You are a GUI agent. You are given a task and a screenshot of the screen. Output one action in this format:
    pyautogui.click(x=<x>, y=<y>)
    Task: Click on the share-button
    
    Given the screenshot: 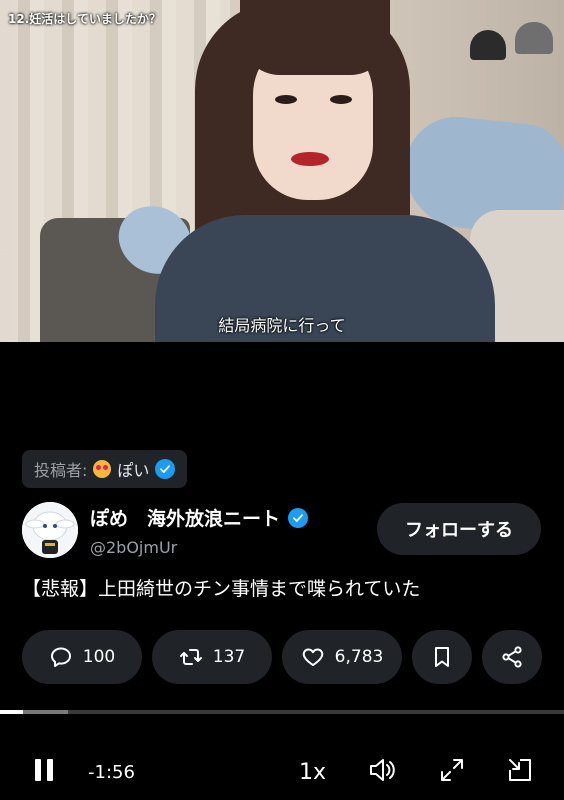 What is the action you would take?
    pyautogui.click(x=512, y=657)
    